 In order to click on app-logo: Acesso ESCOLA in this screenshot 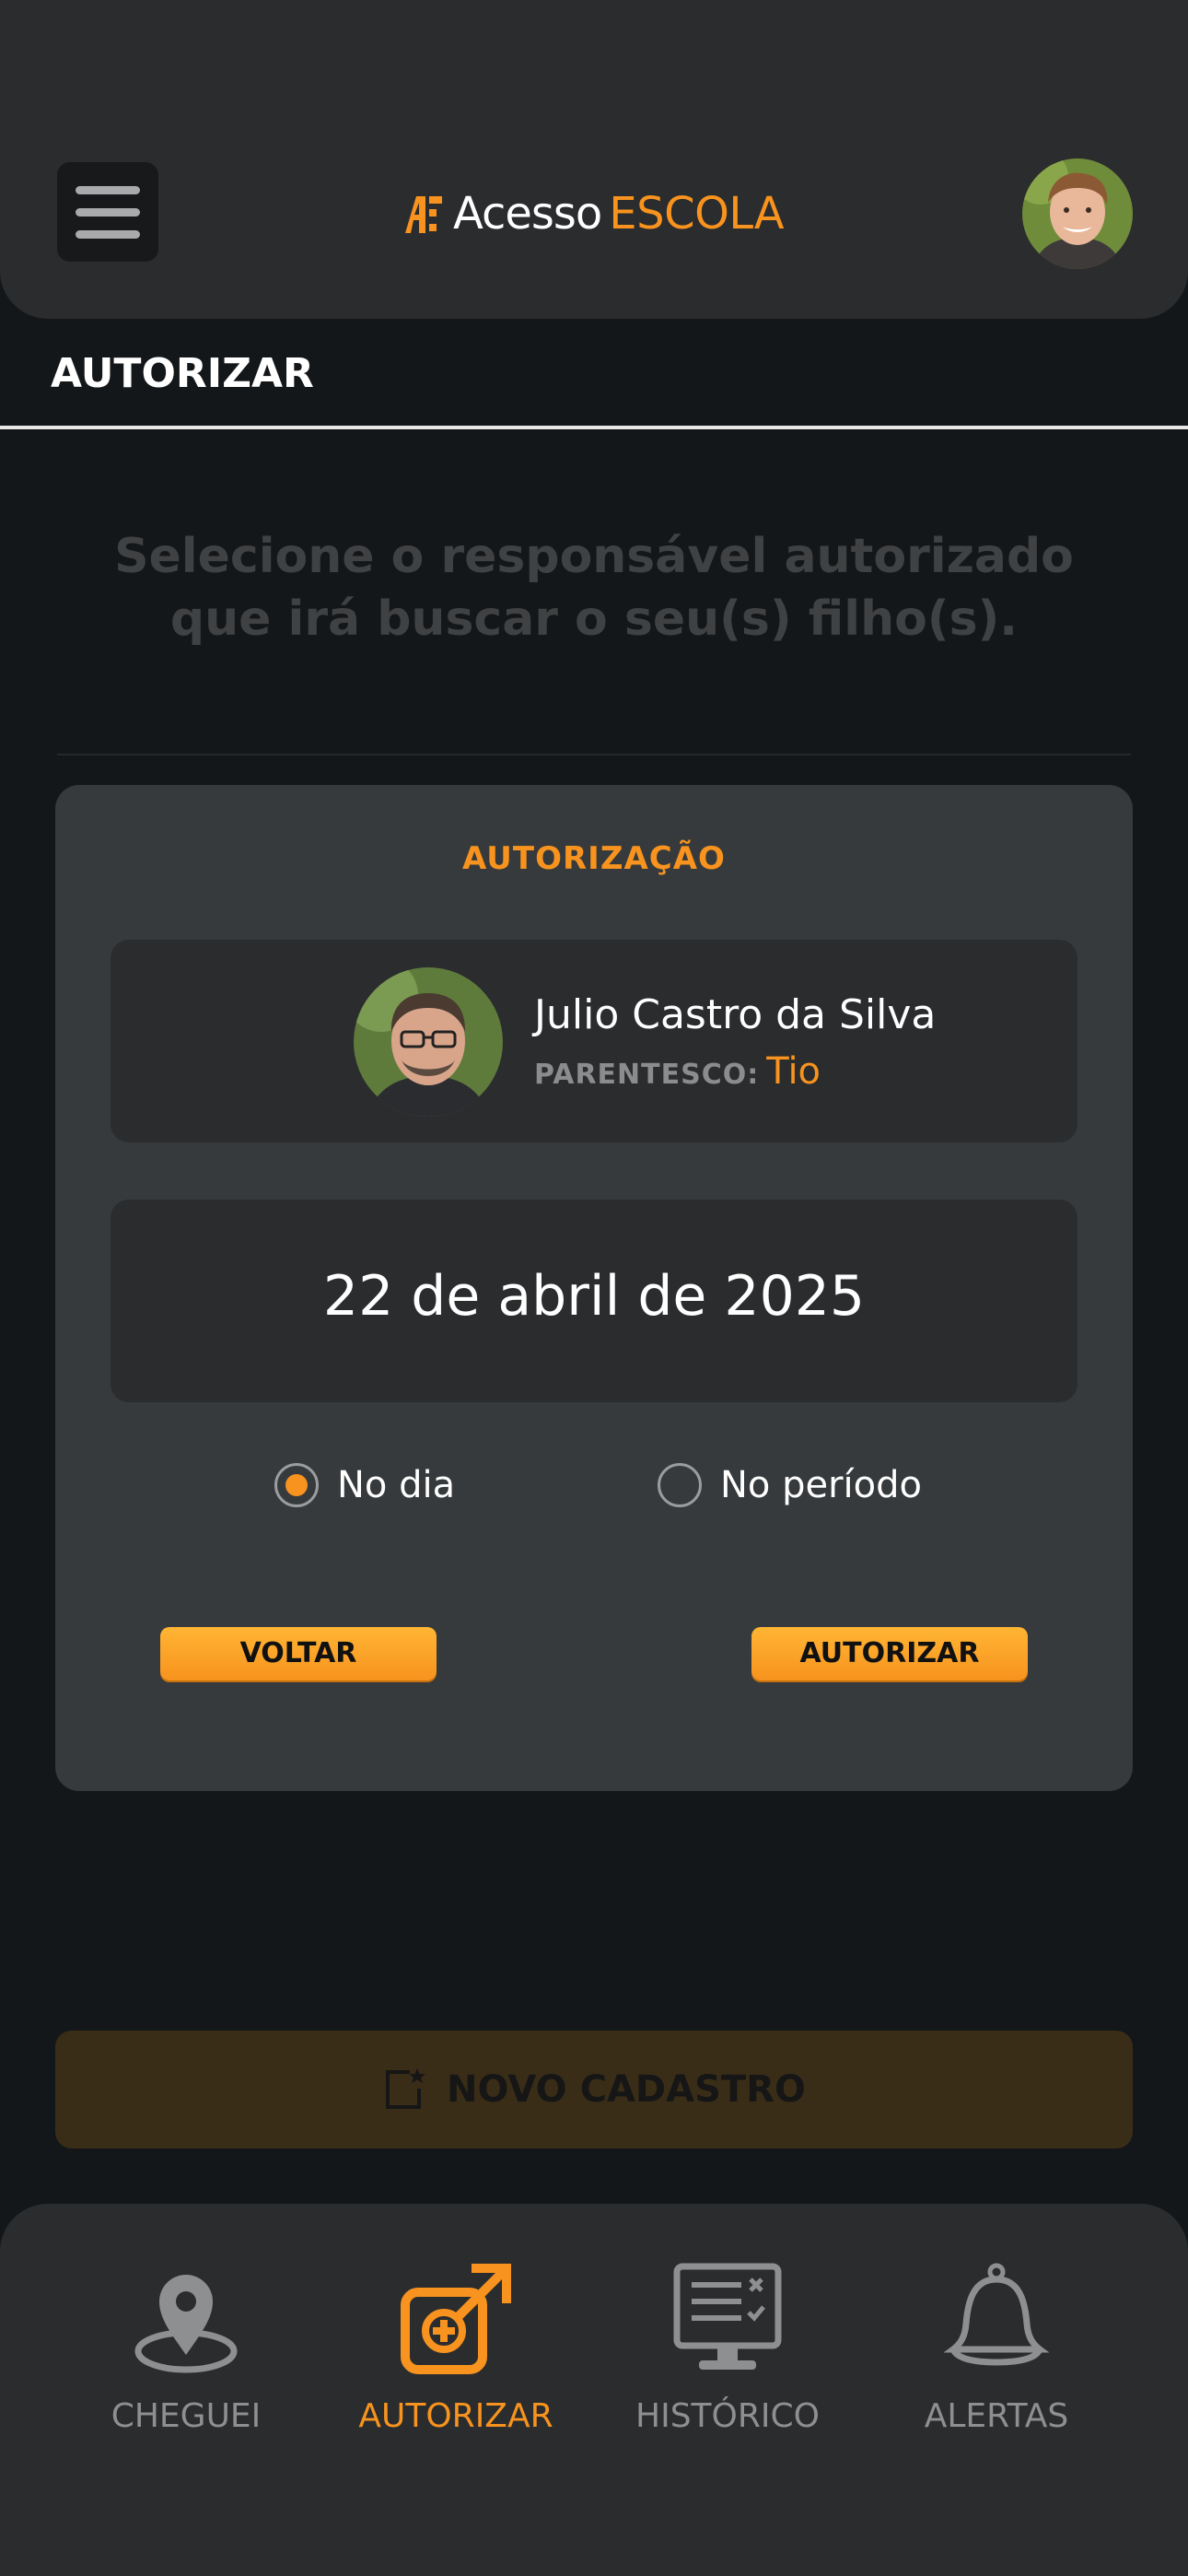, I will do `click(593, 213)`.